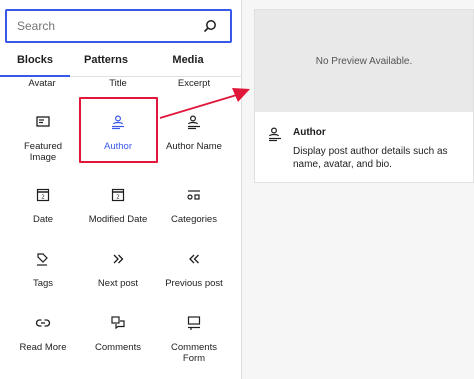 This screenshot has width=474, height=379. What do you see at coordinates (118, 206) in the screenshot?
I see `block-modified-date: 2 Modified Date` at bounding box center [118, 206].